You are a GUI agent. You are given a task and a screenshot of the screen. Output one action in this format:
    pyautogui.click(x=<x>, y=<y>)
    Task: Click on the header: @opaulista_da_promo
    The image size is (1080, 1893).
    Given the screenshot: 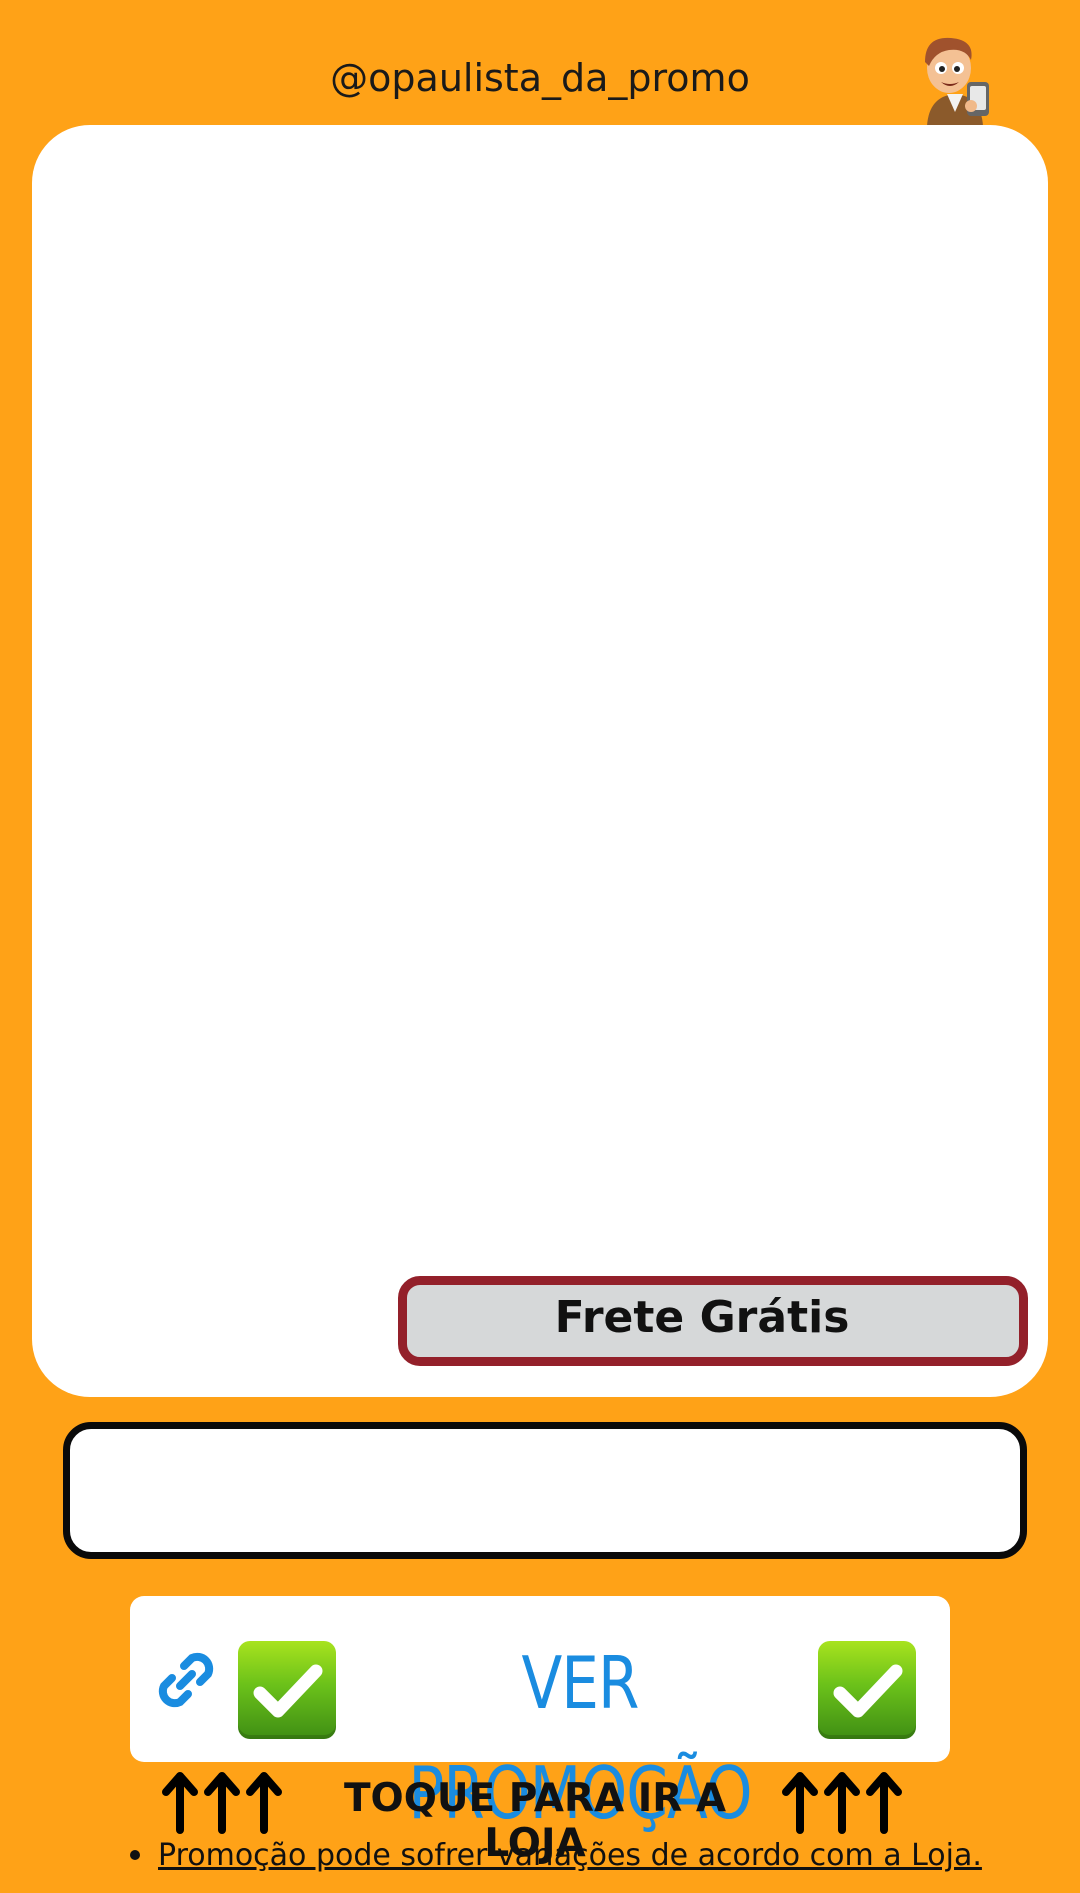 What is the action you would take?
    pyautogui.click(x=540, y=63)
    